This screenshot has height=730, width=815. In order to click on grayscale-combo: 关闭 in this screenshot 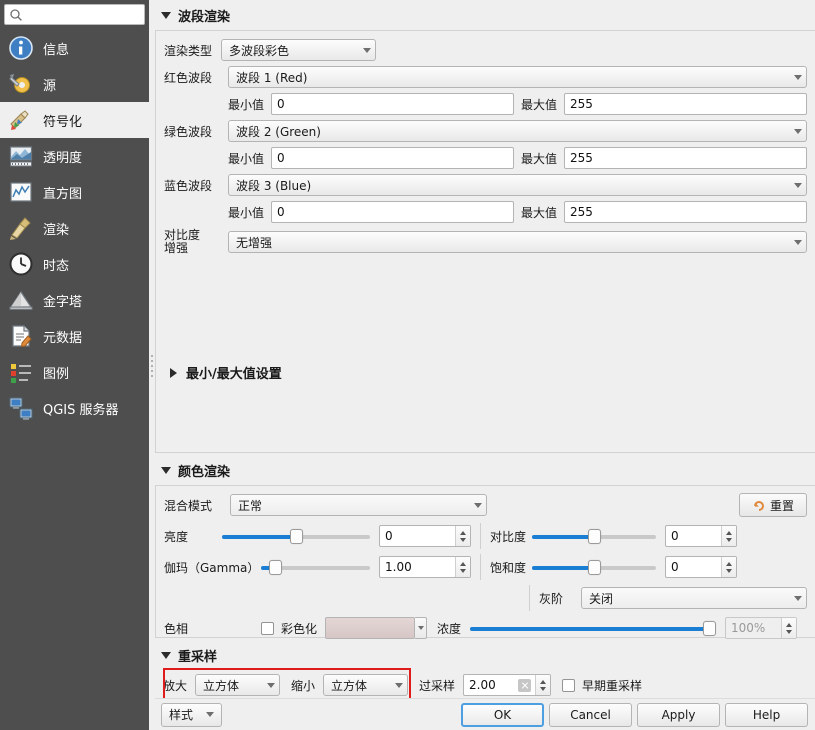, I will do `click(694, 598)`.